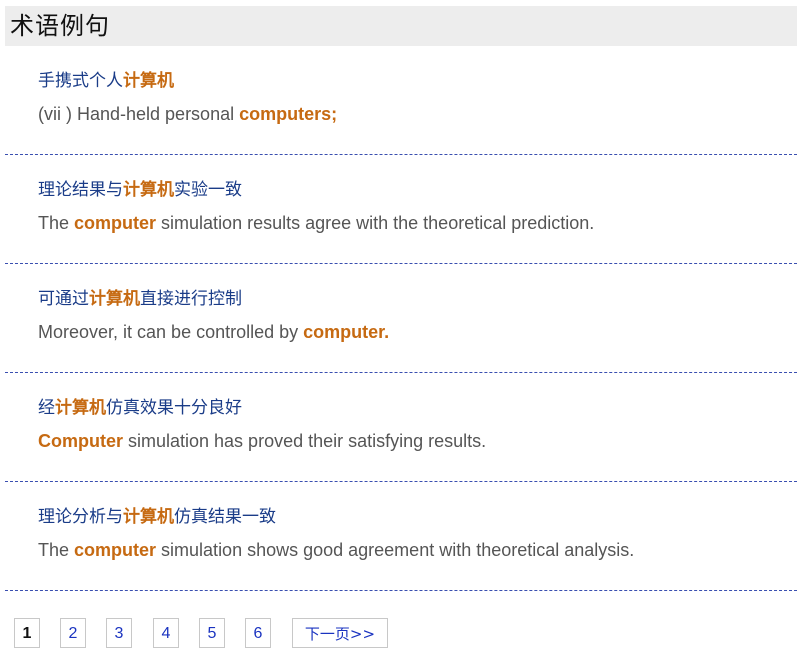 This screenshot has width=800, height=659. I want to click on chinese-text: 仿真效果十分良好, so click(174, 408).